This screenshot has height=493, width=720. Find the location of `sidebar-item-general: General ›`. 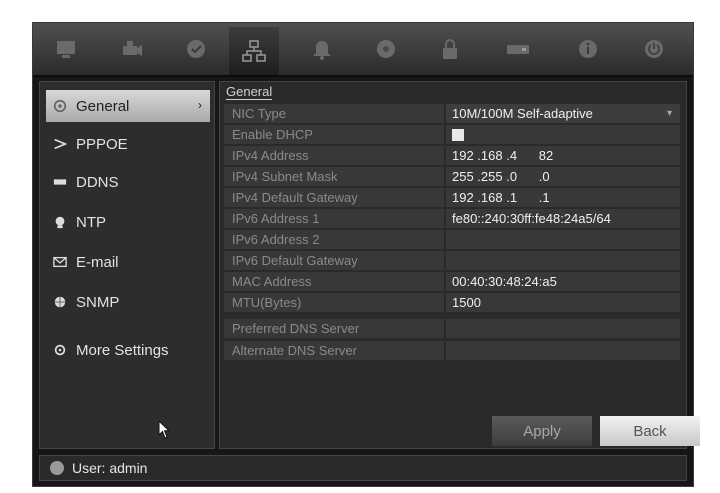

sidebar-item-general: General › is located at coordinates (128, 106).